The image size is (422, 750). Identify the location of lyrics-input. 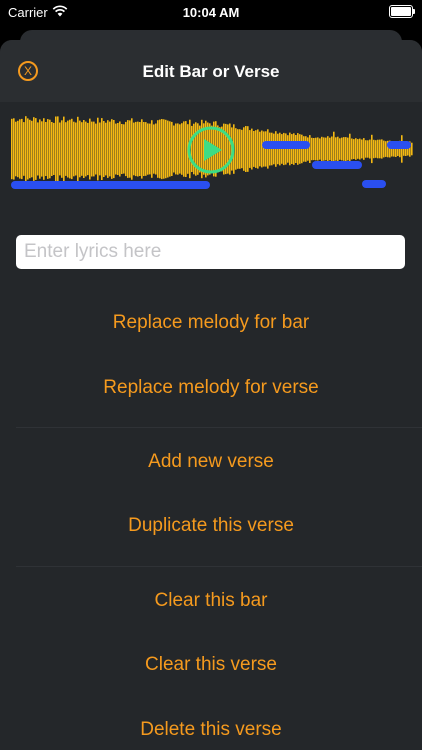
(210, 252).